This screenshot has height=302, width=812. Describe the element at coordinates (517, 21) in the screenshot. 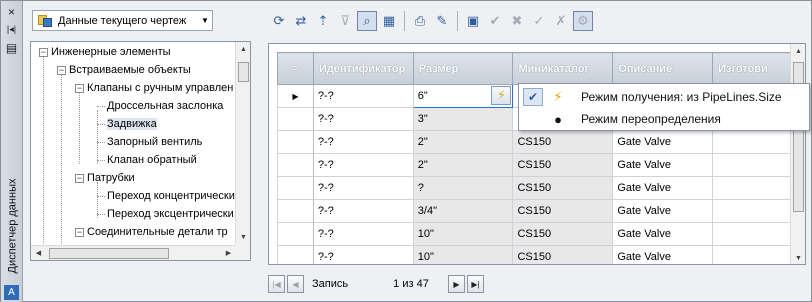

I see `reject-icon: ✖` at that location.